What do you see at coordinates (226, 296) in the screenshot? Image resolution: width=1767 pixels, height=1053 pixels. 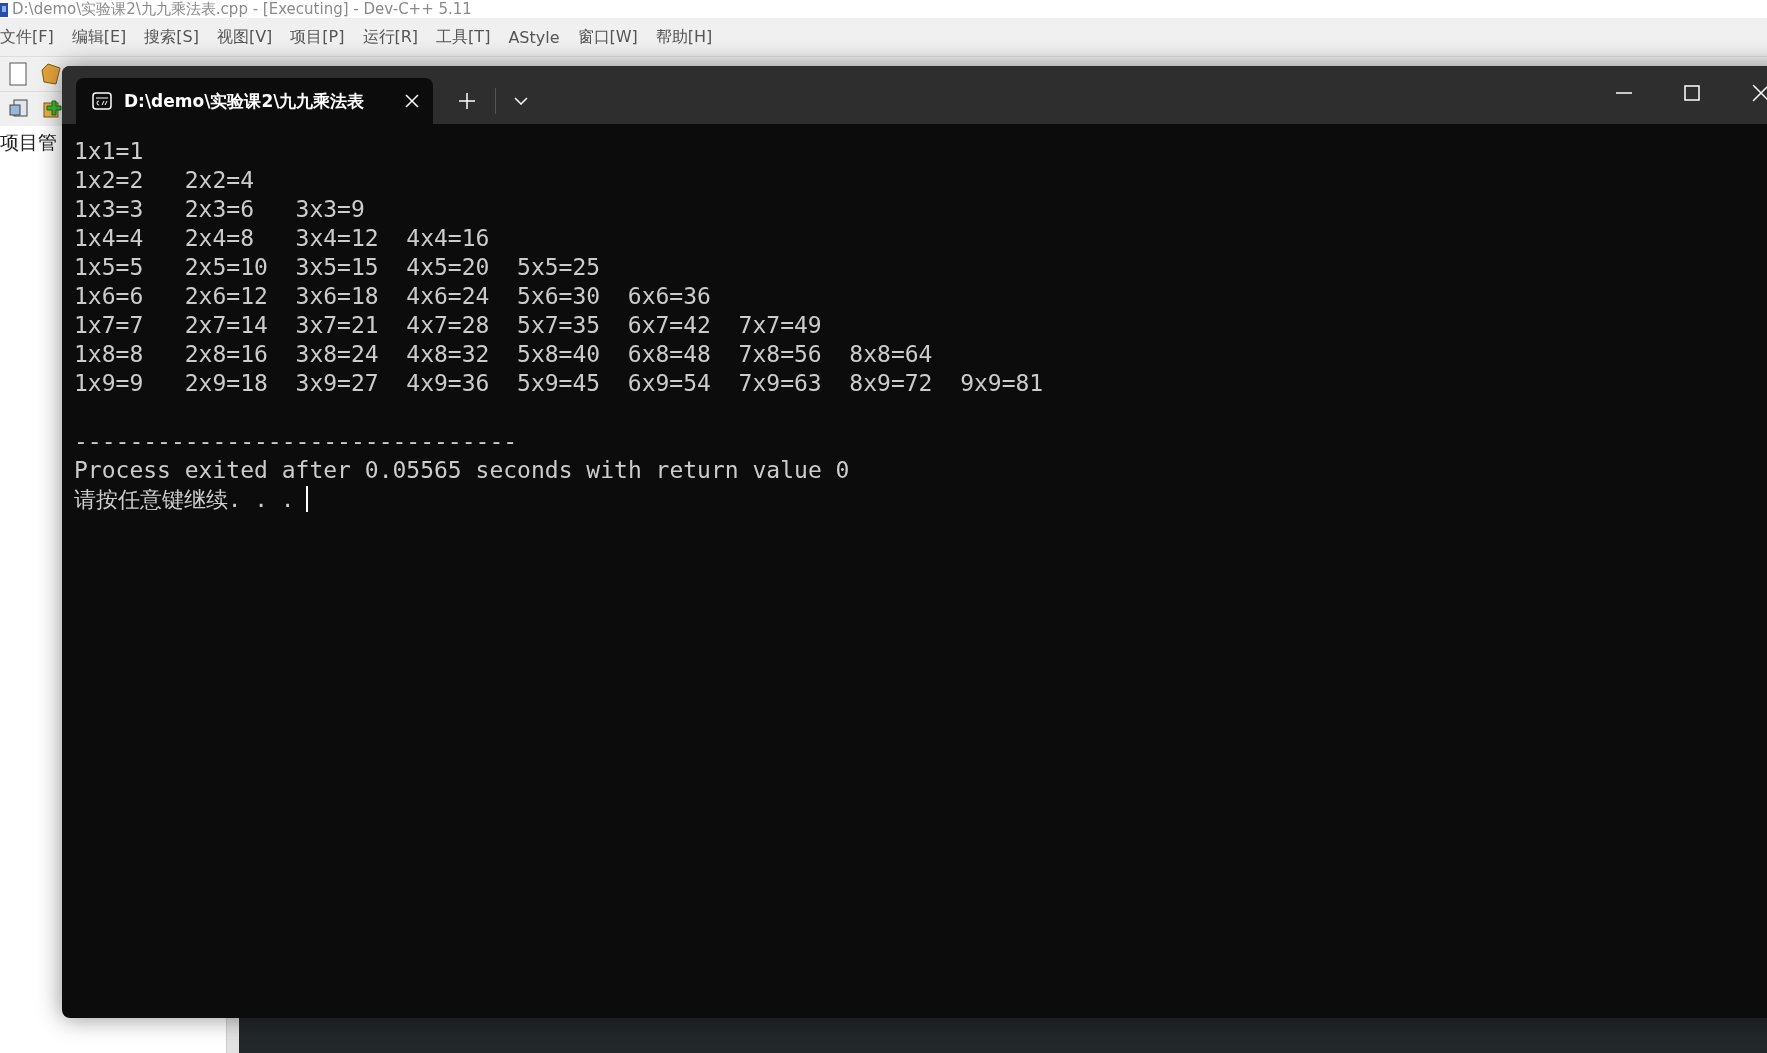 I see `output-text: 2x6=12` at bounding box center [226, 296].